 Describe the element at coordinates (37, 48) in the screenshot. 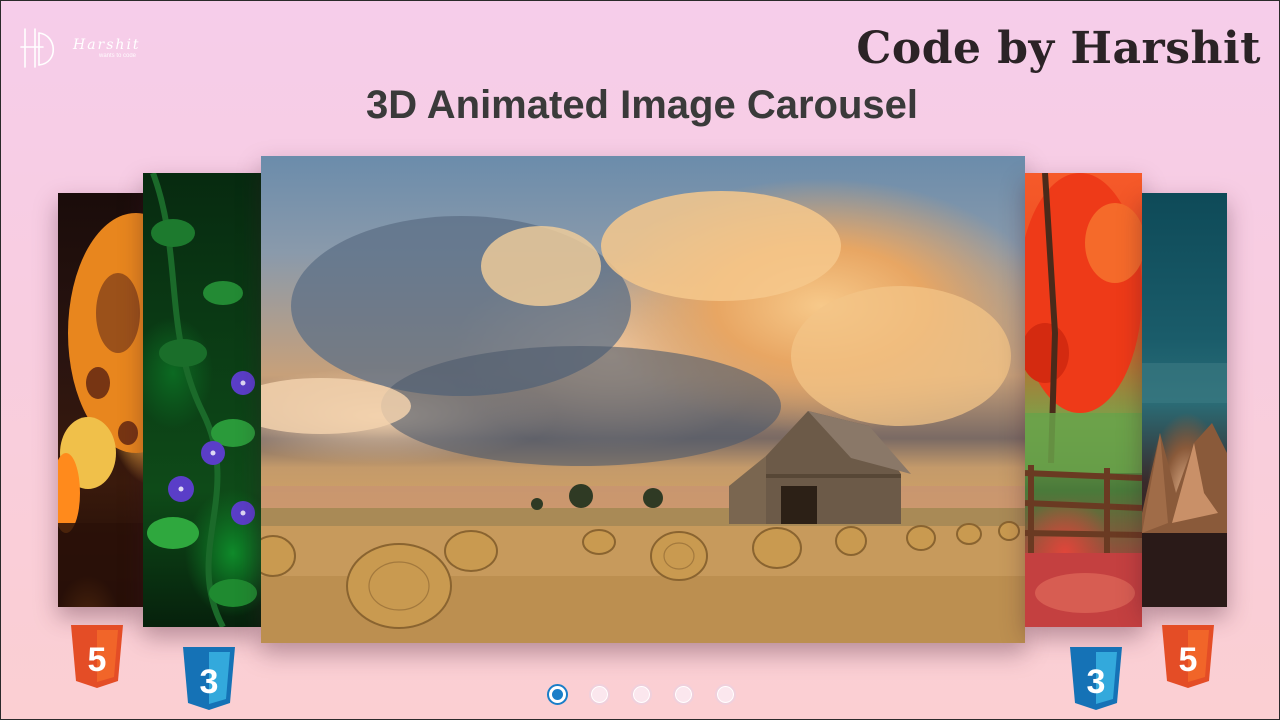

I see `hd-monogram-icon` at that location.